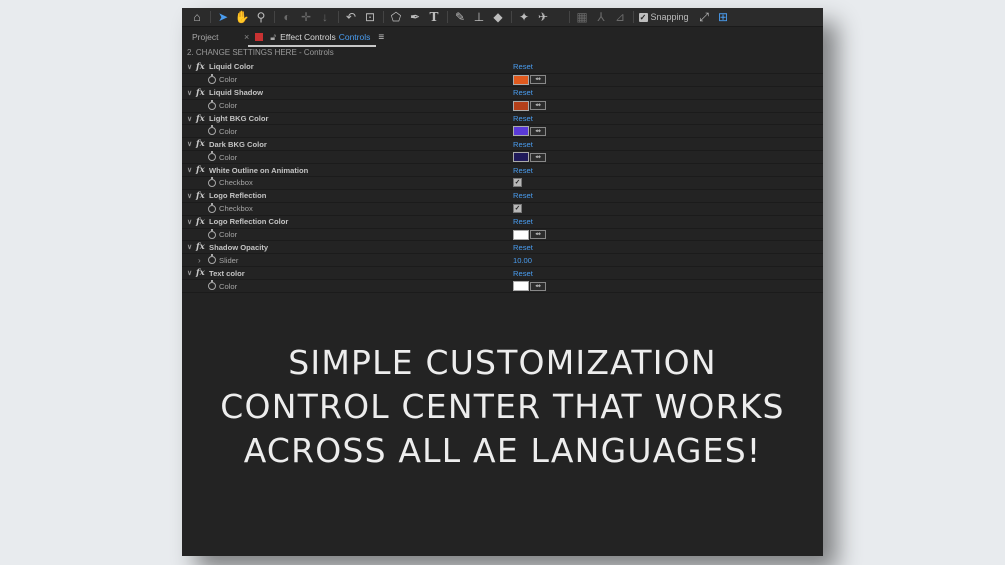  What do you see at coordinates (502, 67) in the screenshot?
I see `effect-row: ∨ fx Liquid Color Reset` at bounding box center [502, 67].